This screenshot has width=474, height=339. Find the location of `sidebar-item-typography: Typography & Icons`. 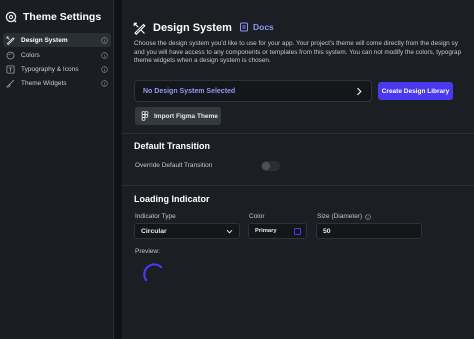

sidebar-item-typography: Typography & Icons is located at coordinates (57, 69).